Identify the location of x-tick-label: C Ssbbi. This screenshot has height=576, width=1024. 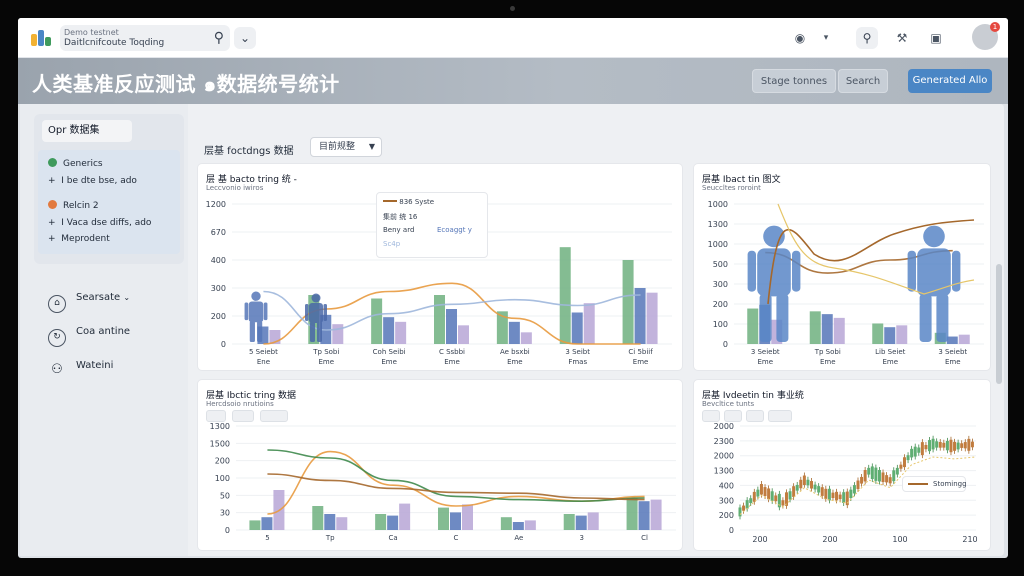
(452, 352).